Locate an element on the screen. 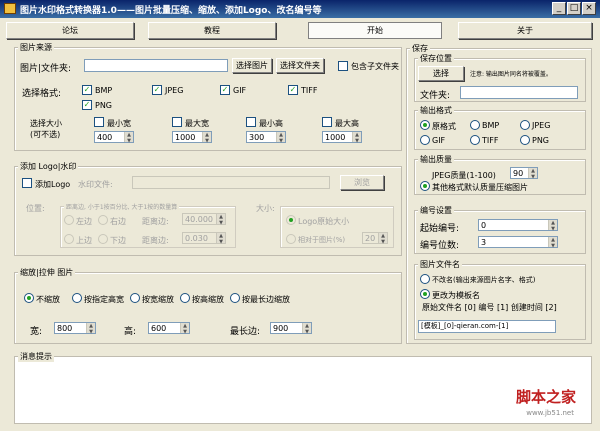 The image size is (600, 431). max-height-checkbox is located at coordinates (327, 122).